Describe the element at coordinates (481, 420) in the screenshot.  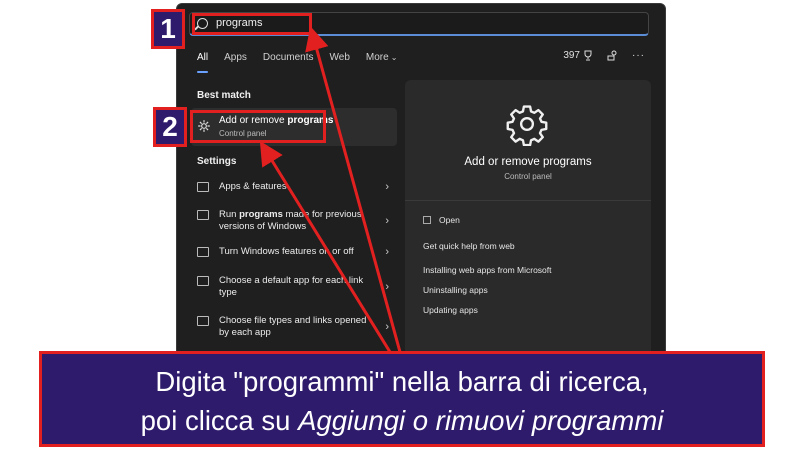
I see `caption-line-2-italic: Aggiungi o rimuovi programmi` at that location.